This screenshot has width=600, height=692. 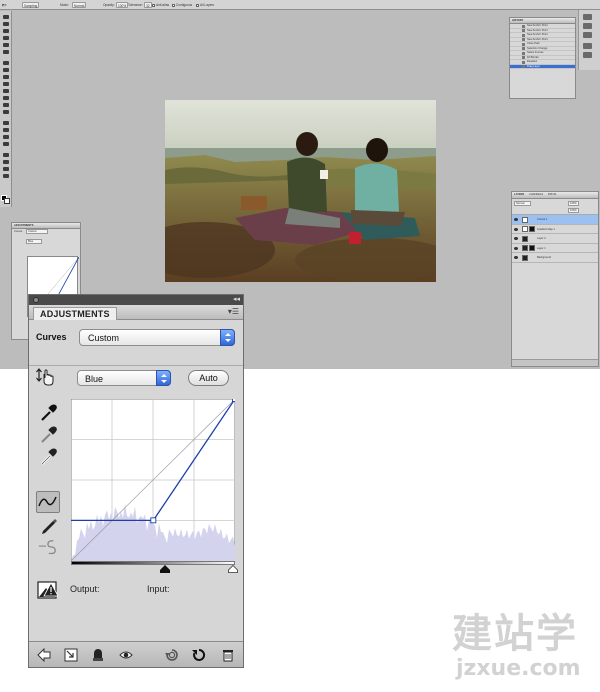 What do you see at coordinates (6, 169) in the screenshot?
I see `hand-tool-icon` at bounding box center [6, 169].